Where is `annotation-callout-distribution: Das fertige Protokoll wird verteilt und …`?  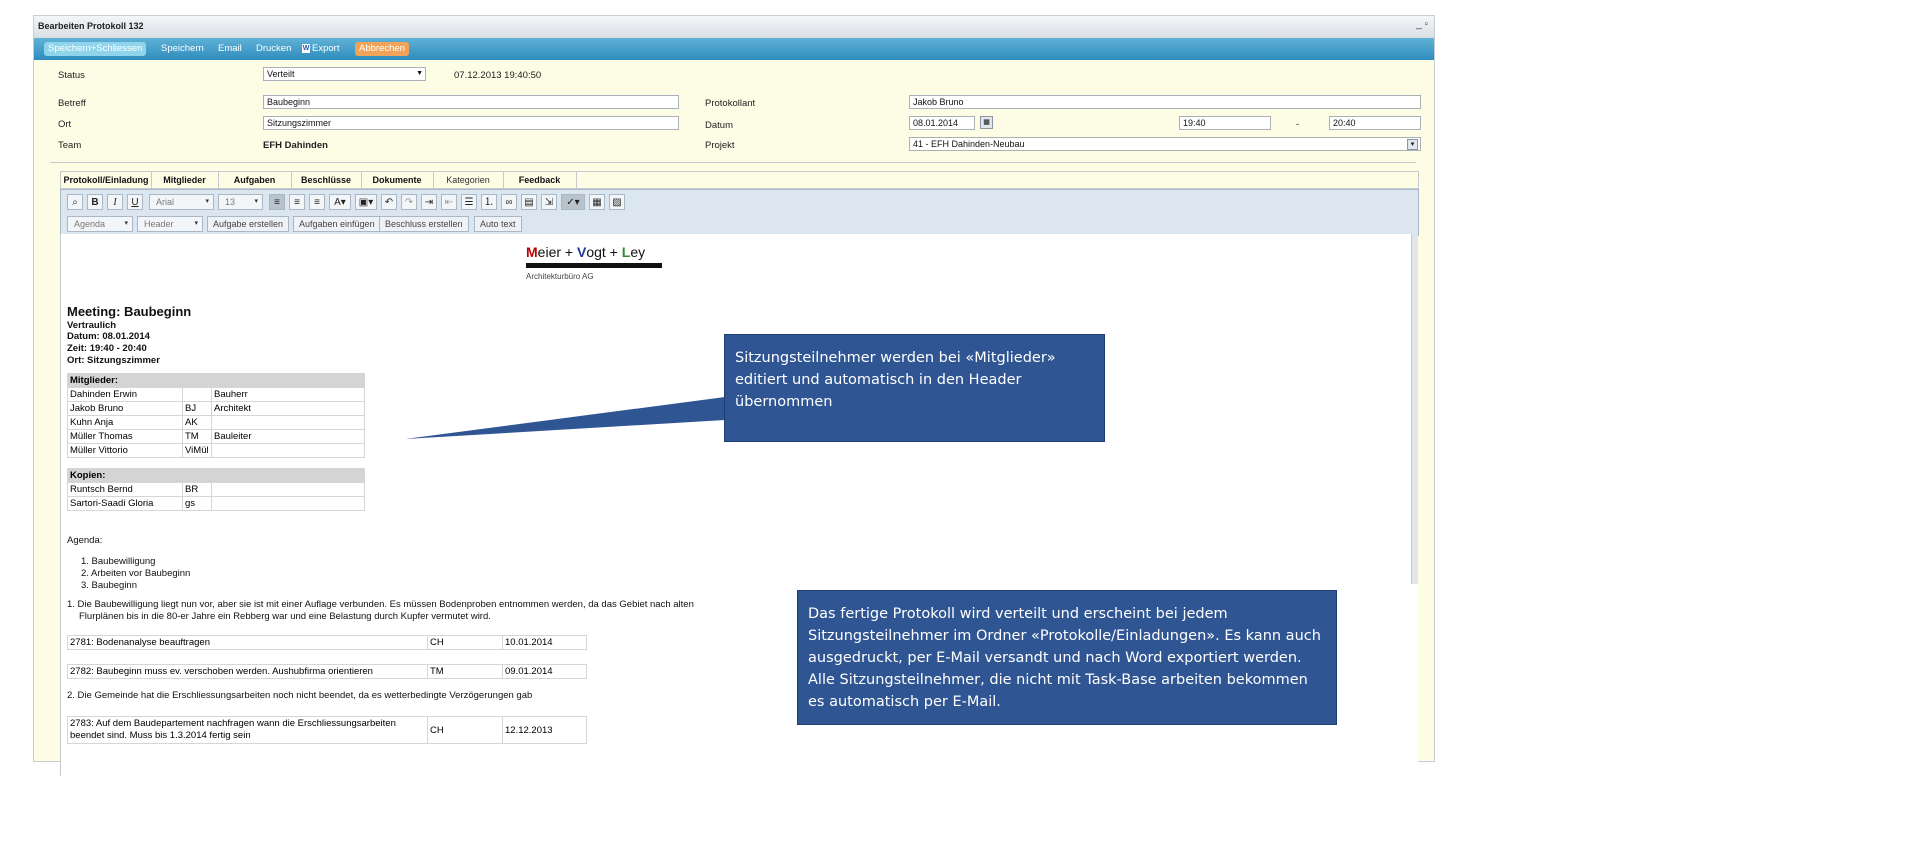
annotation-callout-distribution: Das fertige Protokoll wird verteilt und … is located at coordinates (1067, 657).